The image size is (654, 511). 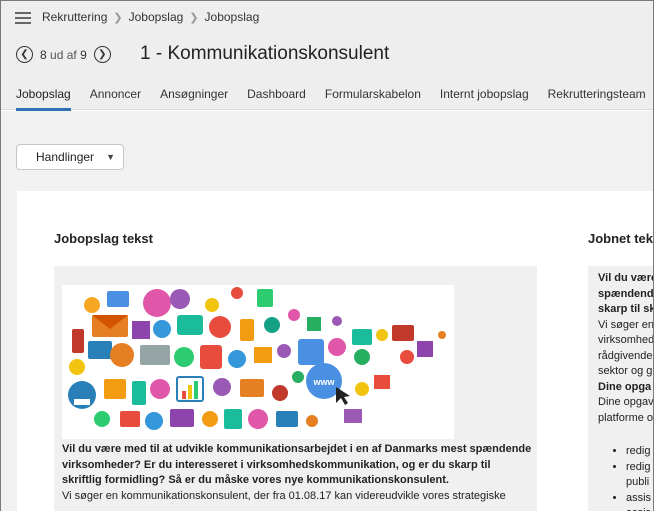 I want to click on handlinger-label: Handlinger, so click(x=65, y=157).